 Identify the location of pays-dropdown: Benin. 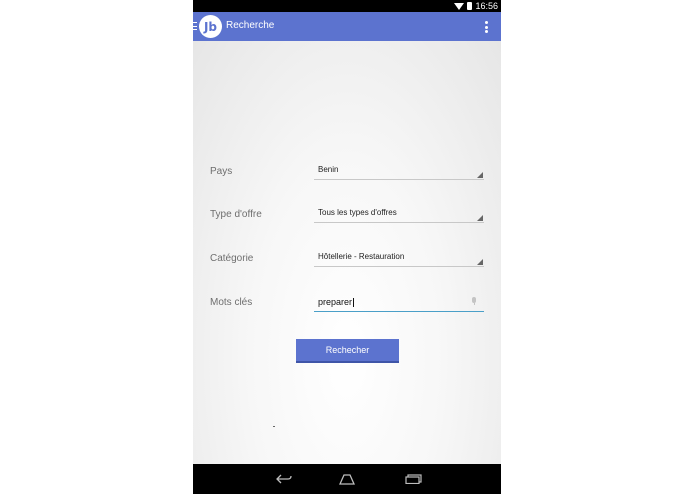
(399, 172).